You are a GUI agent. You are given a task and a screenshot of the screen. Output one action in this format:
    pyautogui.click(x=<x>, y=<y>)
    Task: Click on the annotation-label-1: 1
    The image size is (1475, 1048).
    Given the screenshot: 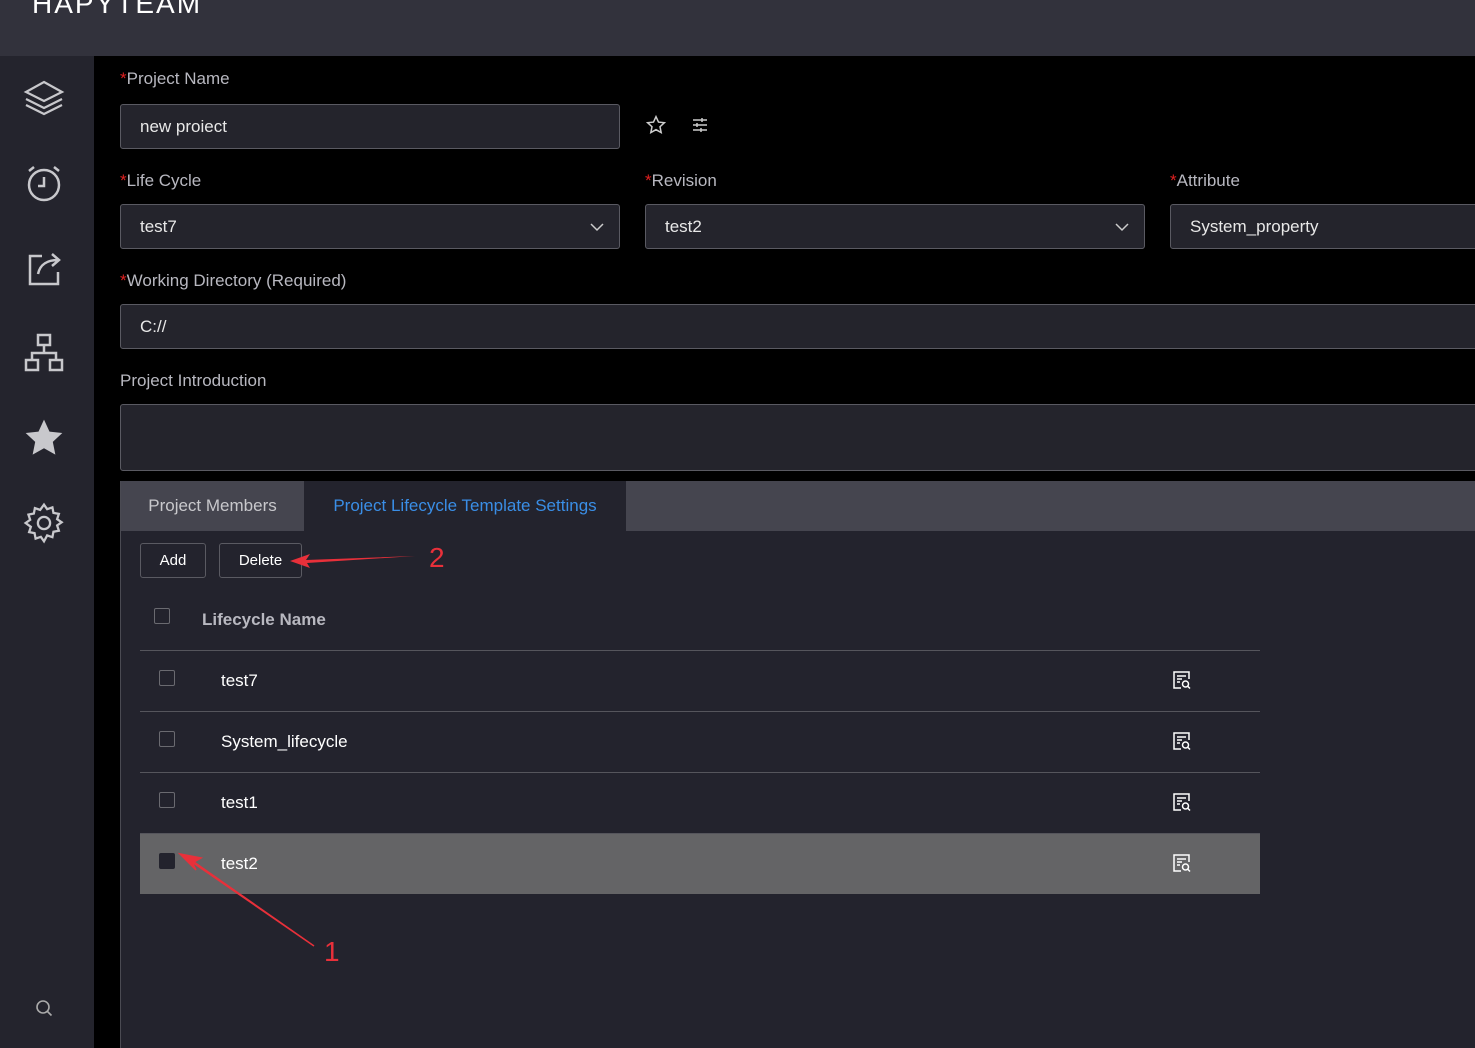 What is the action you would take?
    pyautogui.click(x=332, y=951)
    